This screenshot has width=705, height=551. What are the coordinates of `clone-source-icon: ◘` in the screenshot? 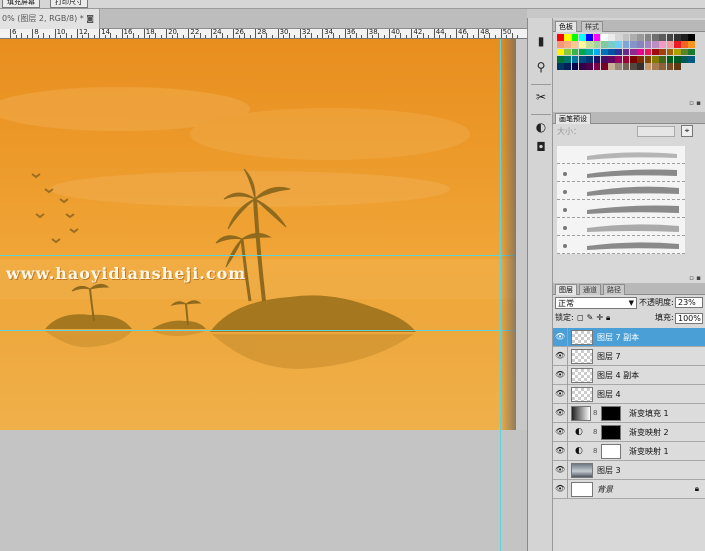 It's located at (541, 147).